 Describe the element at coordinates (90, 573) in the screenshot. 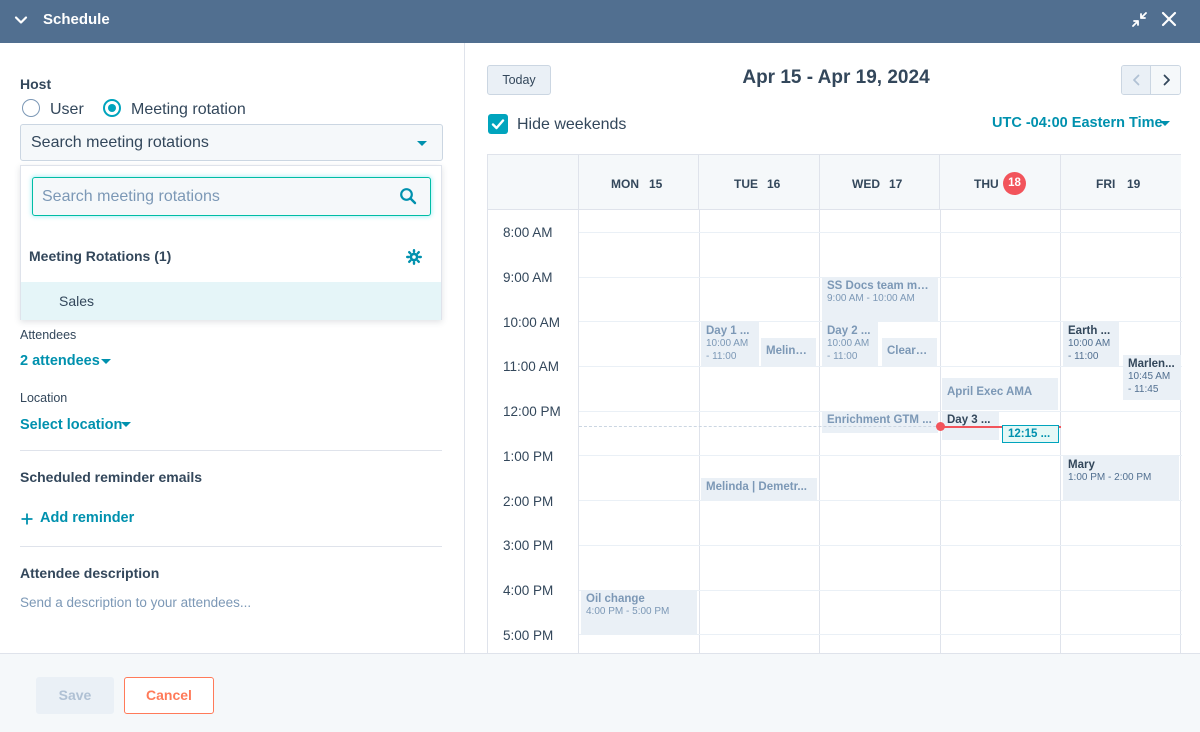

I see `attendee-description-label: Attendee description` at that location.